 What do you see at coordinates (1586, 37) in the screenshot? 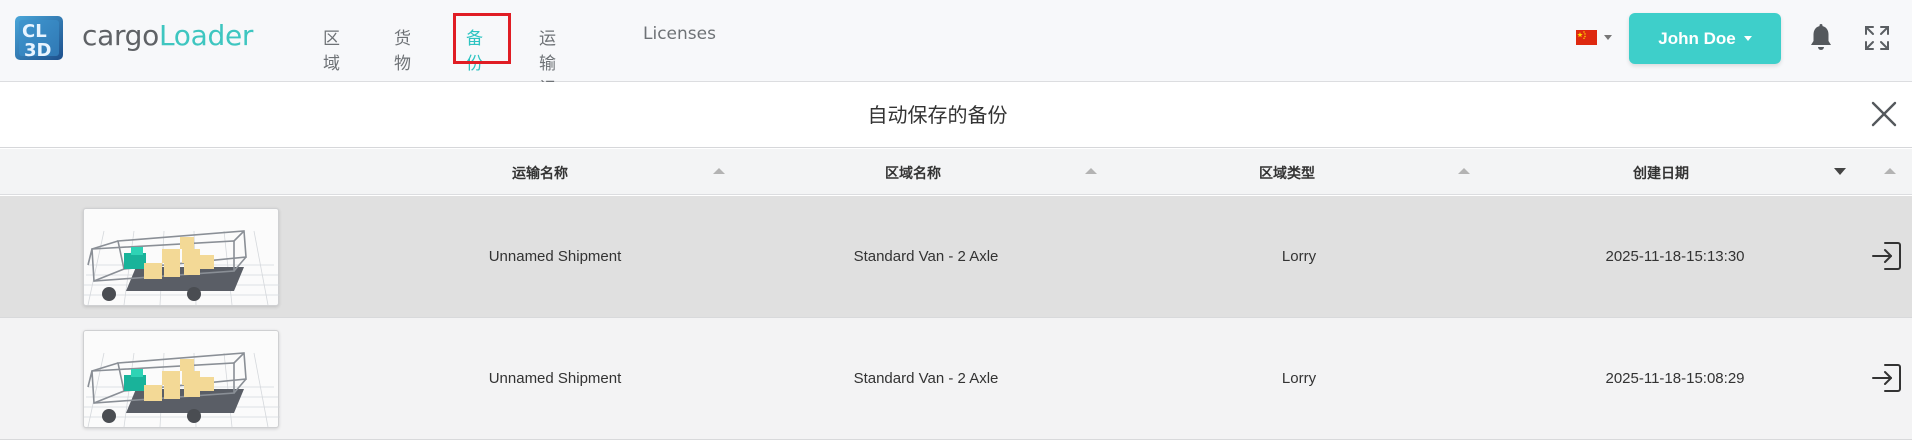
I see `flag-cn-icon` at bounding box center [1586, 37].